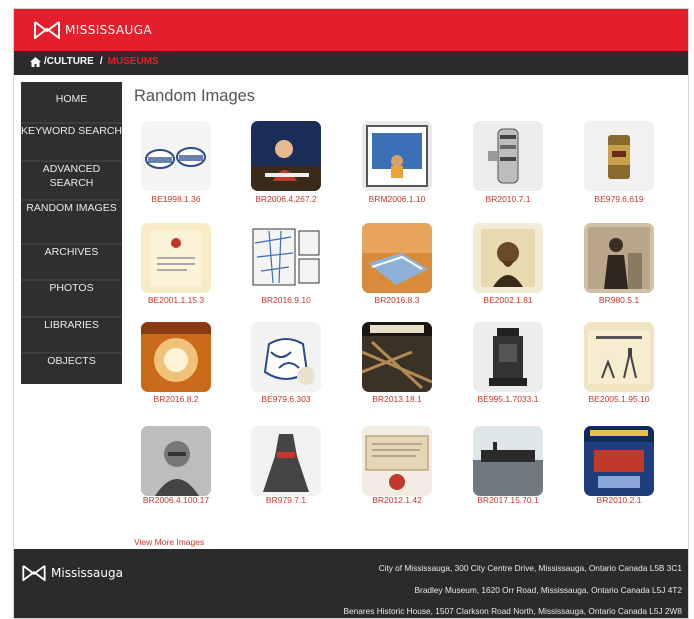 The image size is (694, 619). I want to click on image-id-link: BR2016.8.3, so click(397, 300).